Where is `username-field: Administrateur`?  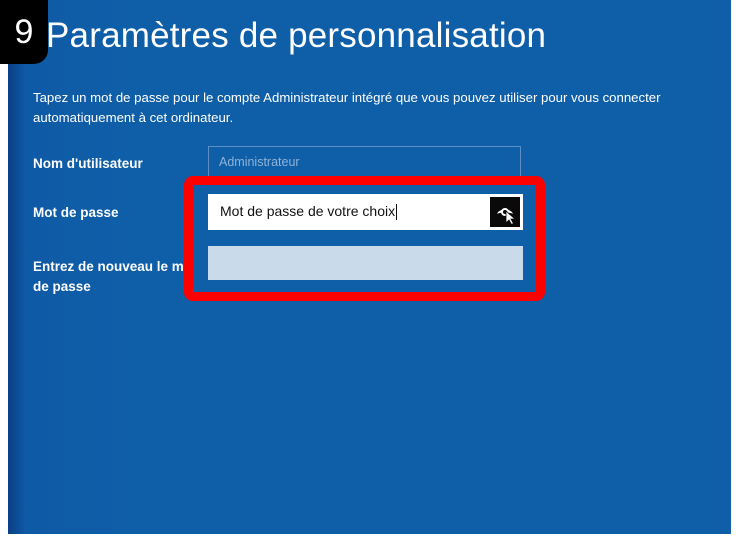 username-field: Administrateur is located at coordinates (364, 162).